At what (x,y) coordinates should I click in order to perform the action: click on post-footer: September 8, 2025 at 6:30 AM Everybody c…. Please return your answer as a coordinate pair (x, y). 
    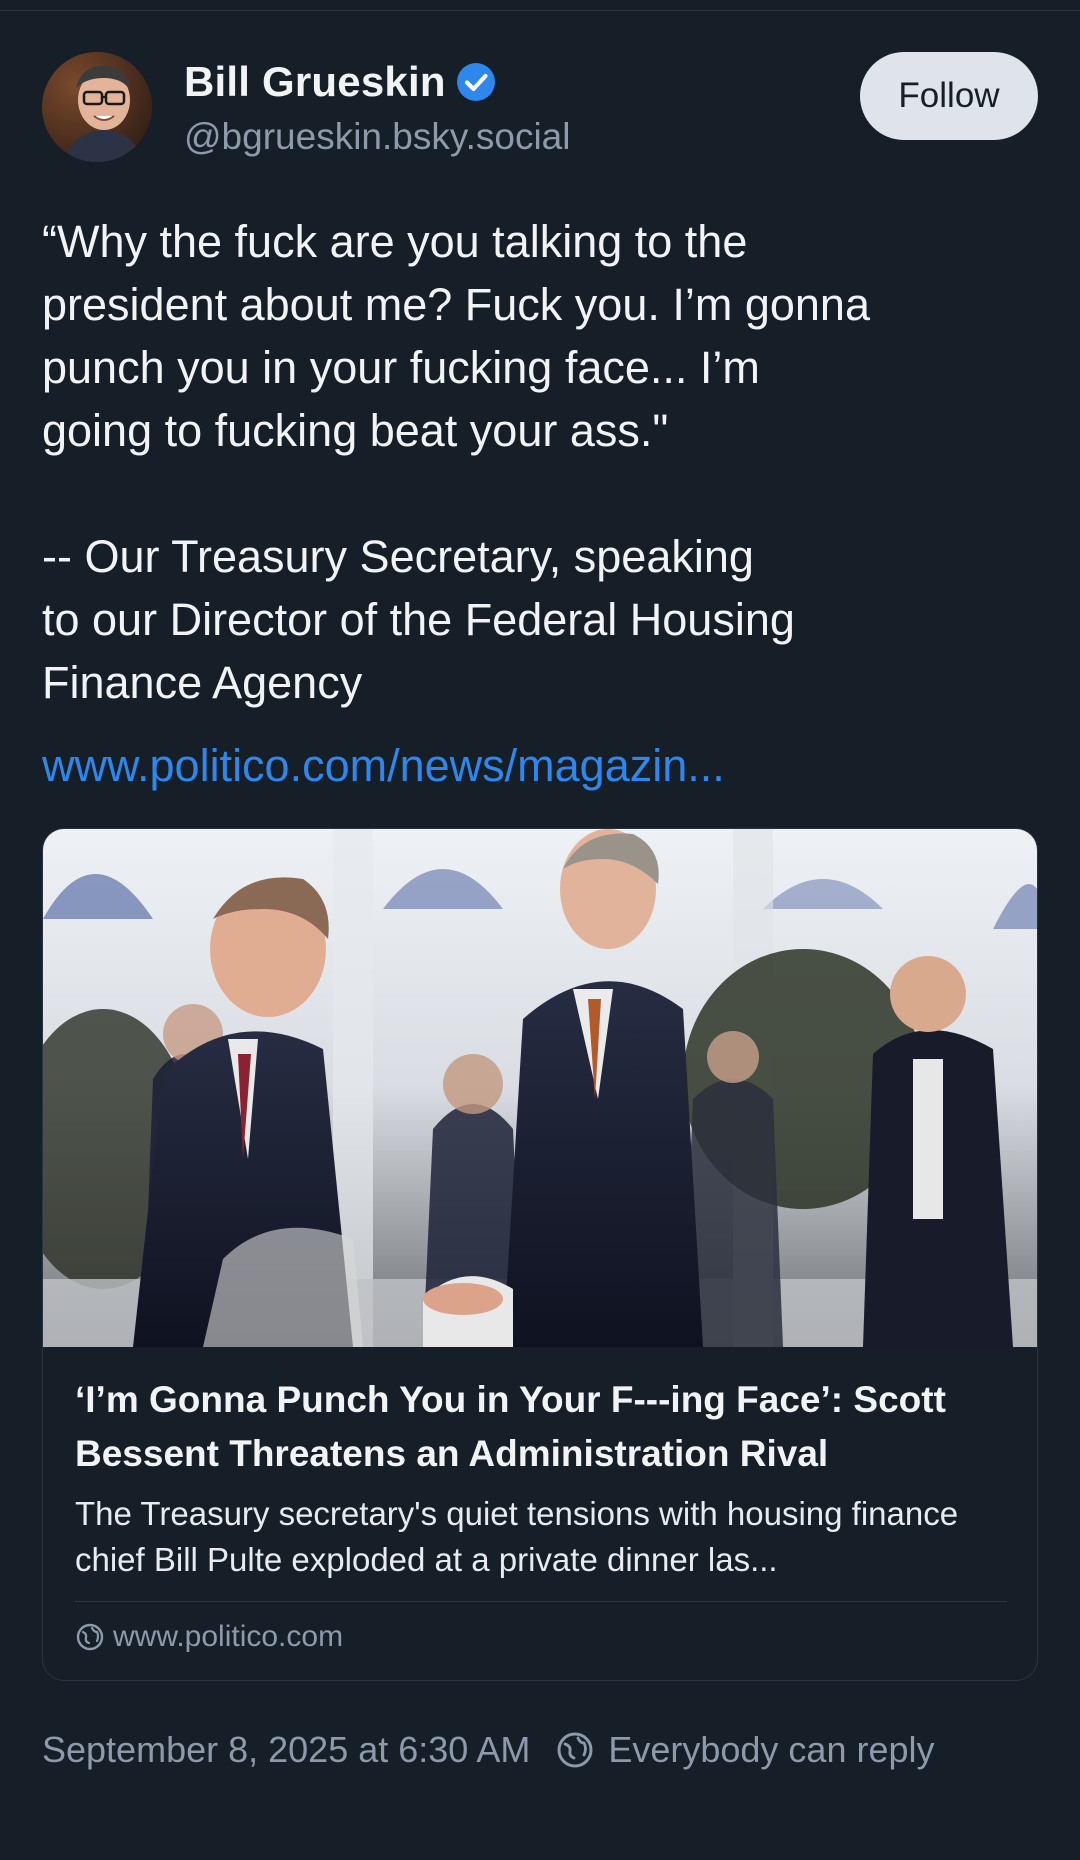
    Looking at the image, I should click on (540, 1750).